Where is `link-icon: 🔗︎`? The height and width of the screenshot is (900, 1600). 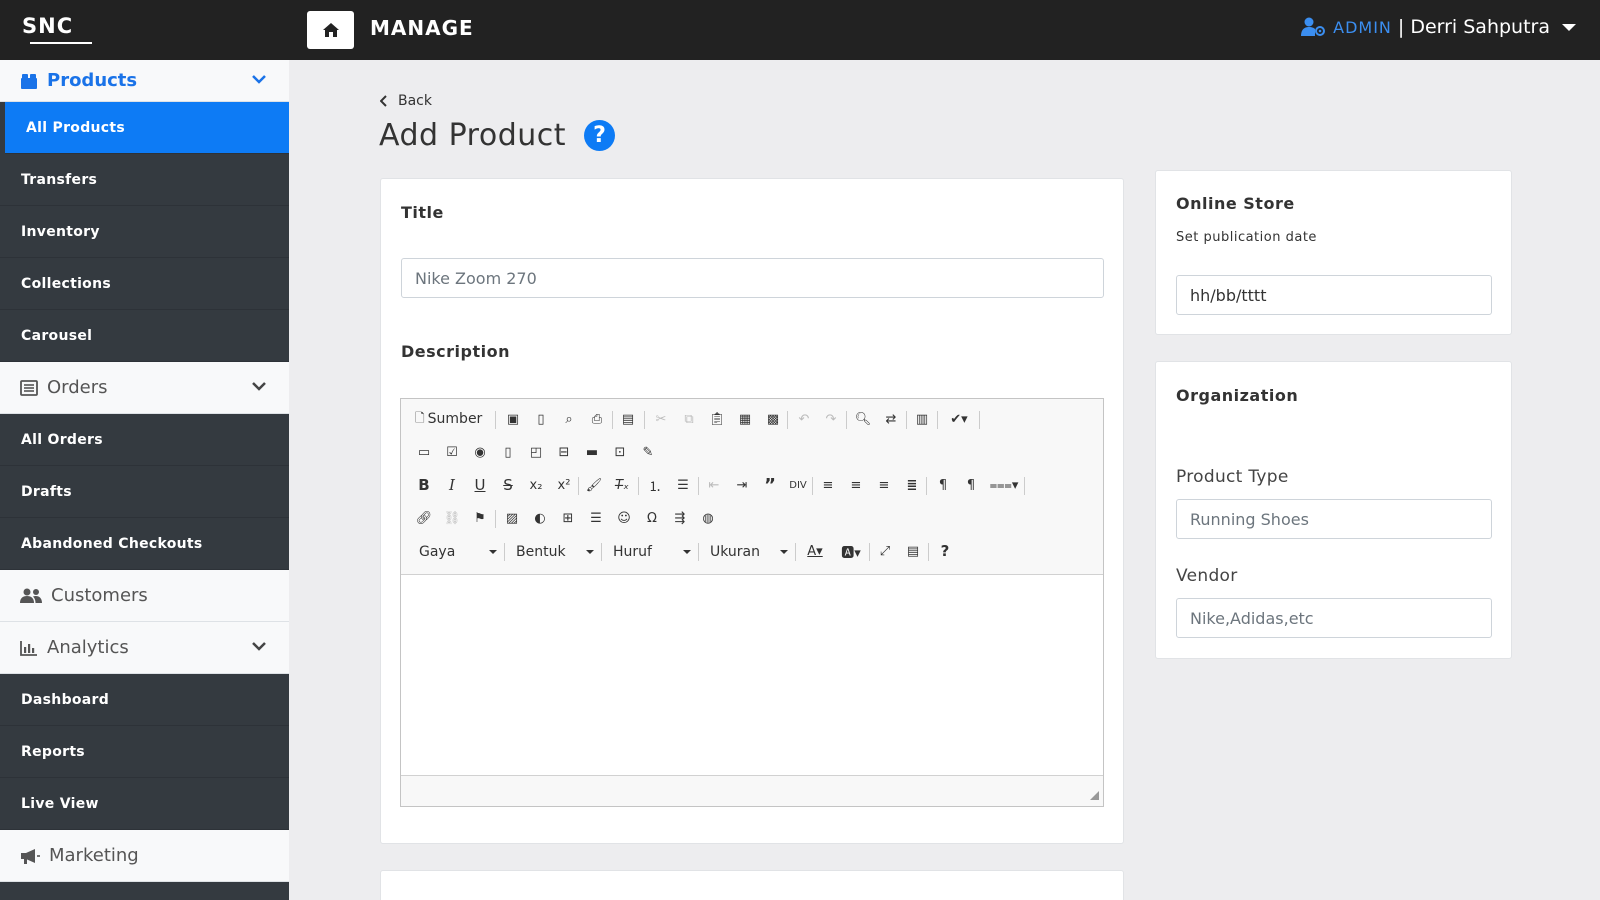 link-icon: 🔗︎ is located at coordinates (424, 518).